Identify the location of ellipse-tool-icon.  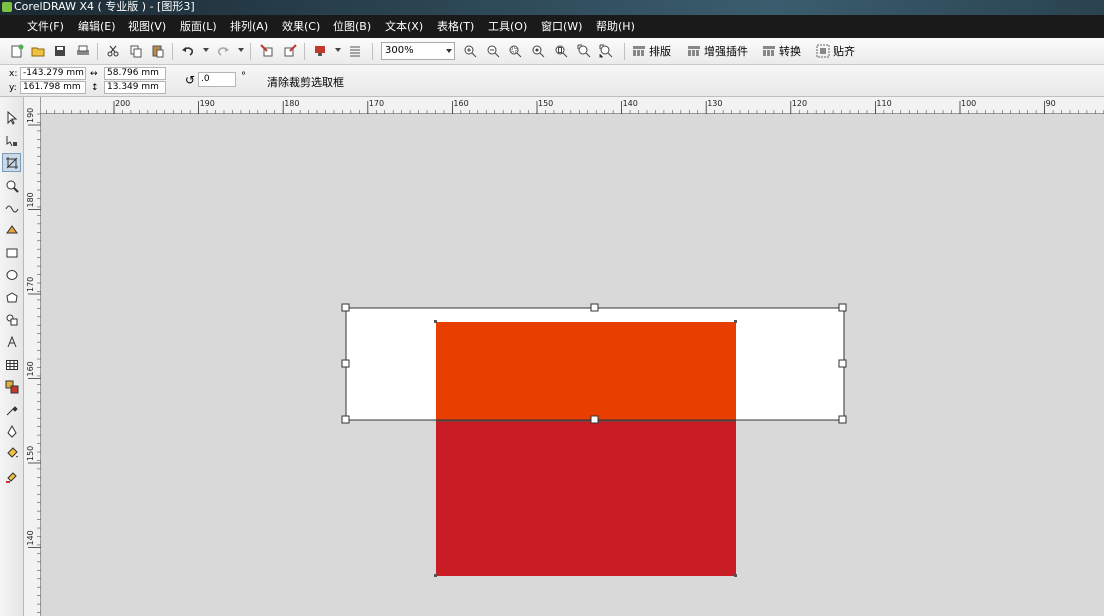
(11, 274).